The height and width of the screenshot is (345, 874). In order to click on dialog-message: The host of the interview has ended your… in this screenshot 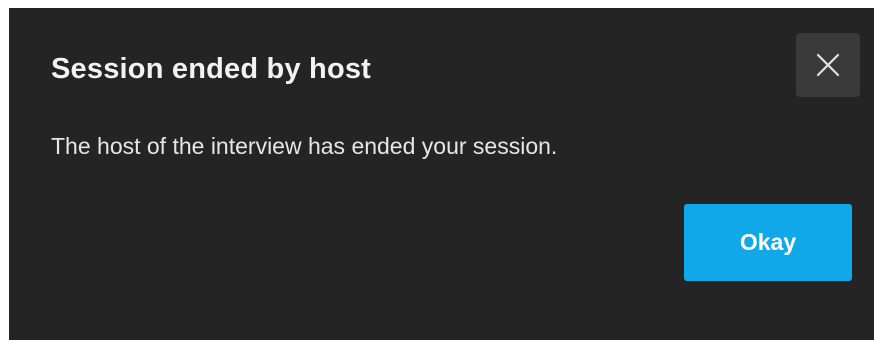, I will do `click(304, 146)`.